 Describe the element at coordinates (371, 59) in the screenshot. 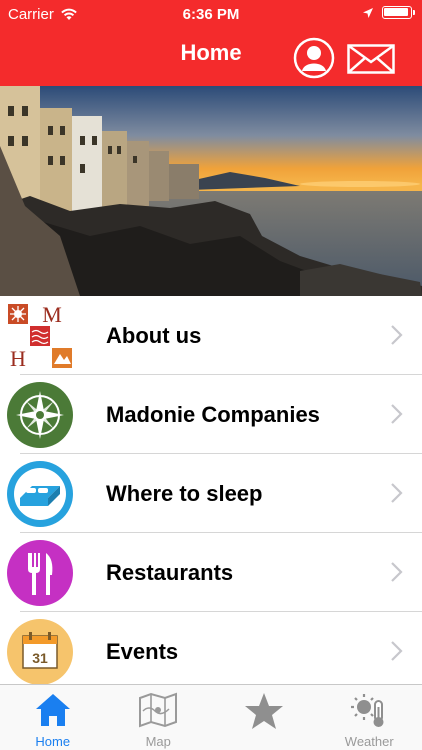

I see `mail-icon` at that location.